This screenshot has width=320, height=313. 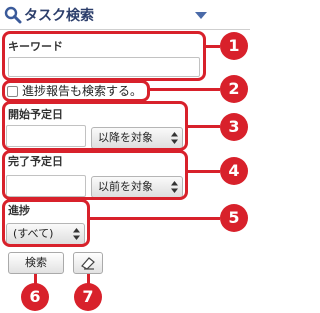 What do you see at coordinates (234, 127) in the screenshot?
I see `callout-badge-3: 3` at bounding box center [234, 127].